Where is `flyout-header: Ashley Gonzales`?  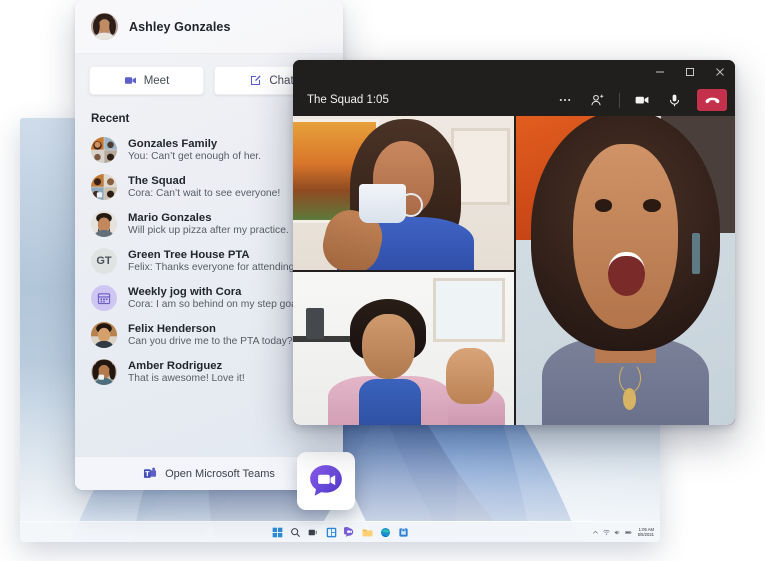 flyout-header: Ashley Gonzales is located at coordinates (209, 27).